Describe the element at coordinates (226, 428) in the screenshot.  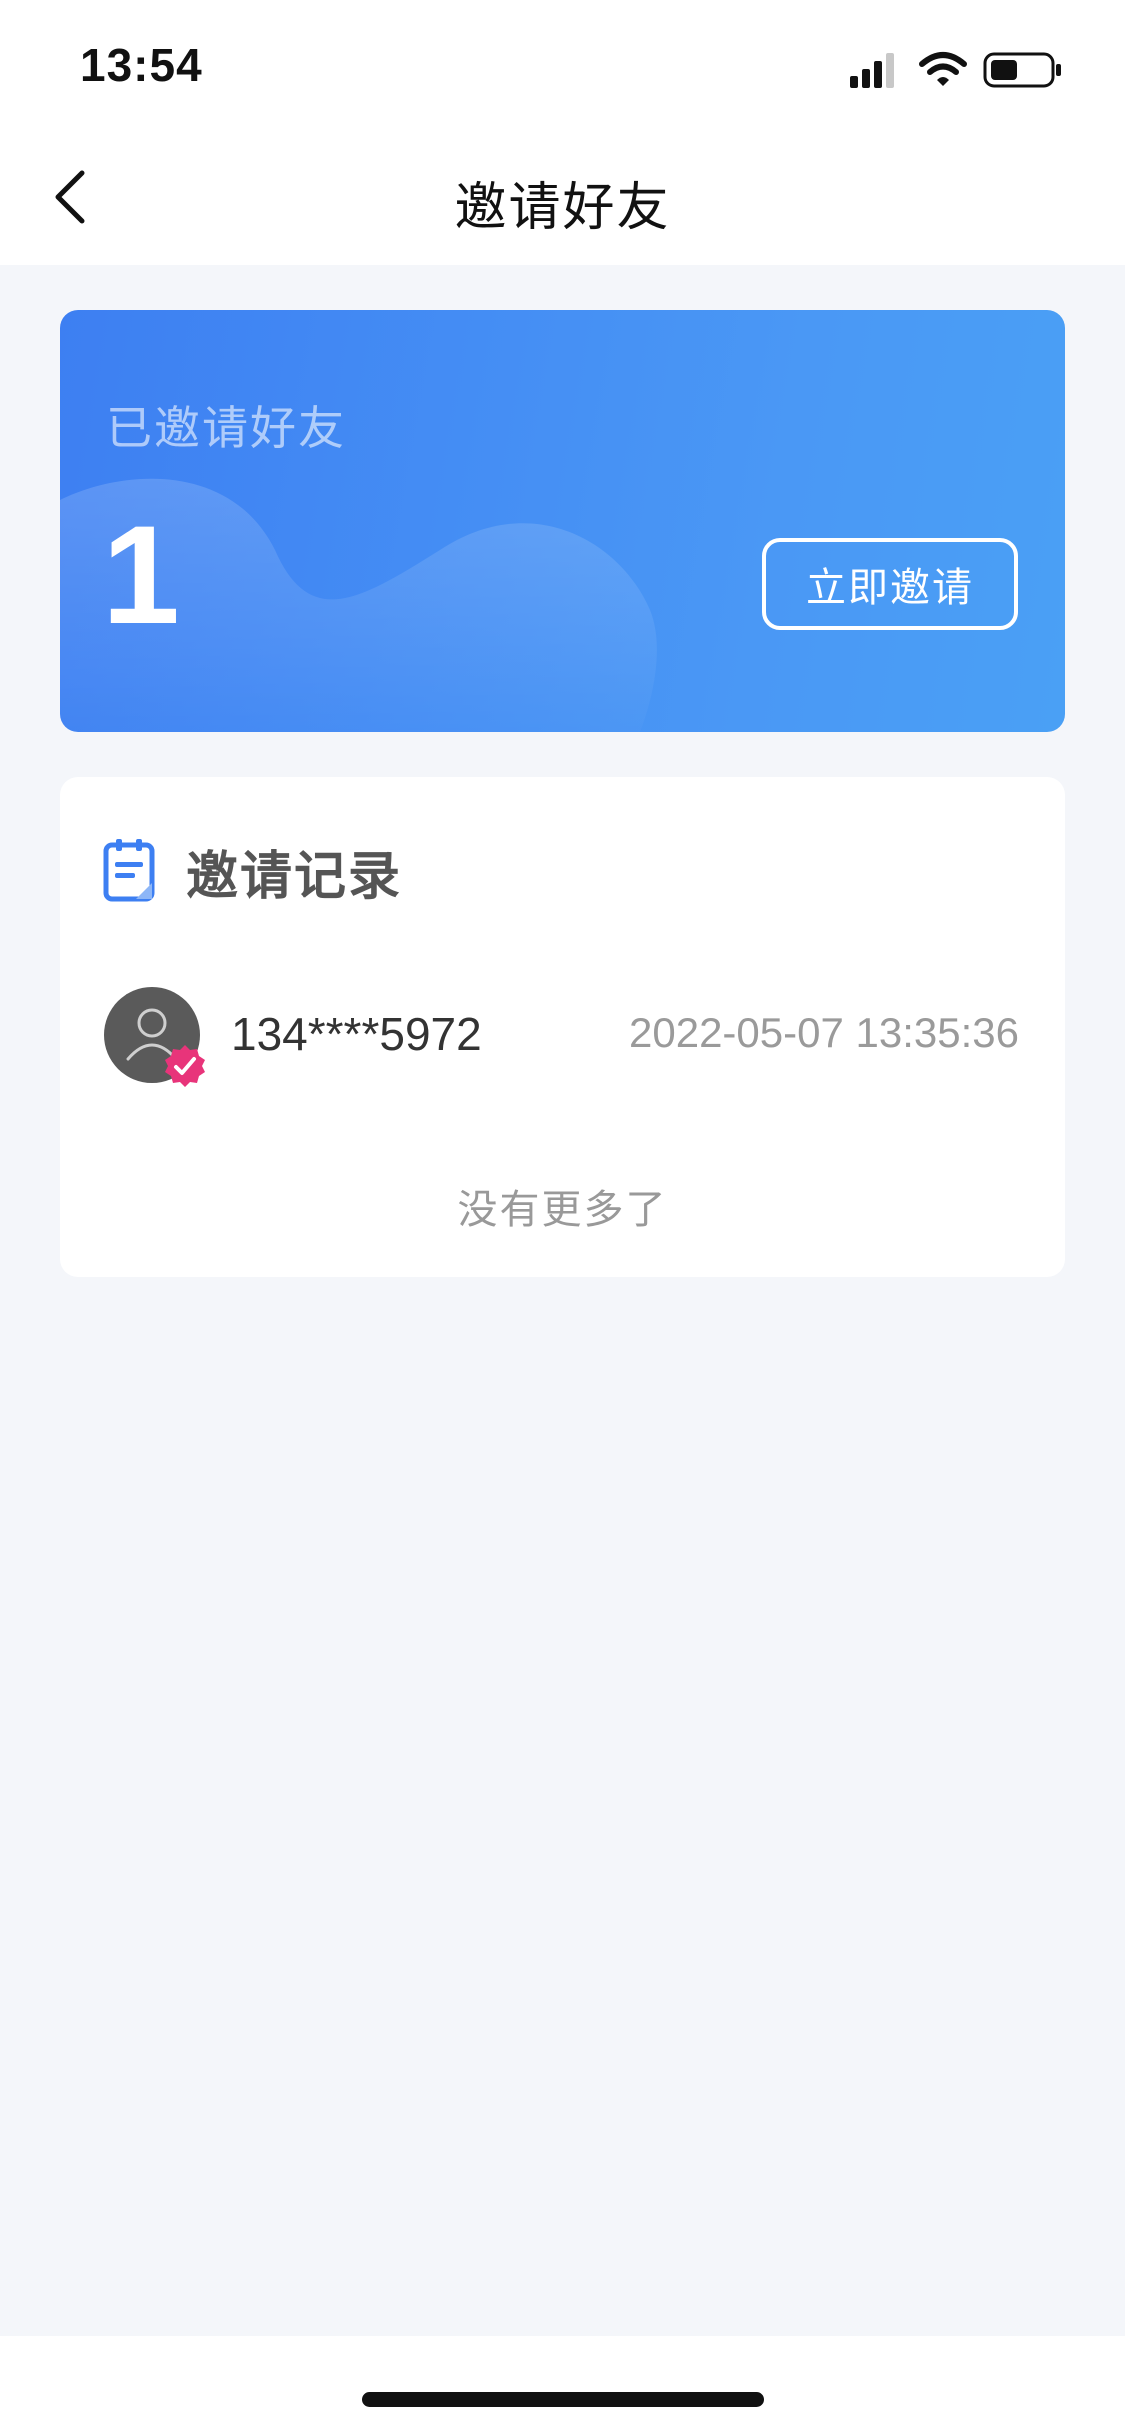
I see `invited-friends-label: 已邀请好友` at that location.